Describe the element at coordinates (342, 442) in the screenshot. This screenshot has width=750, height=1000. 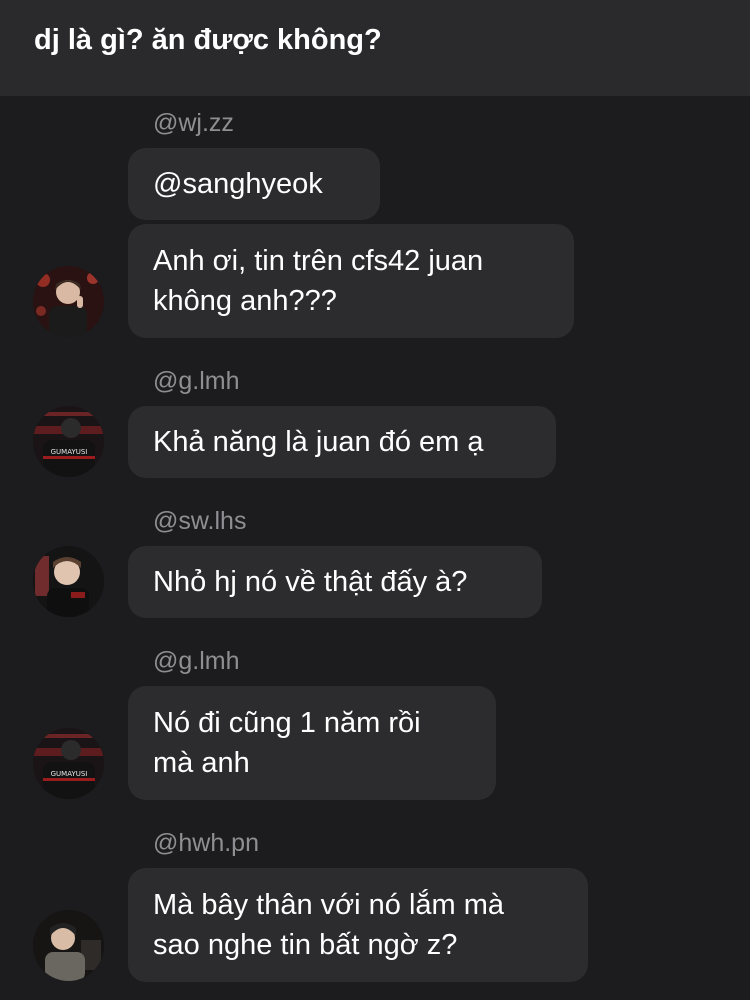
I see `message-bubble: Khả năng là juan đó em ạ` at that location.